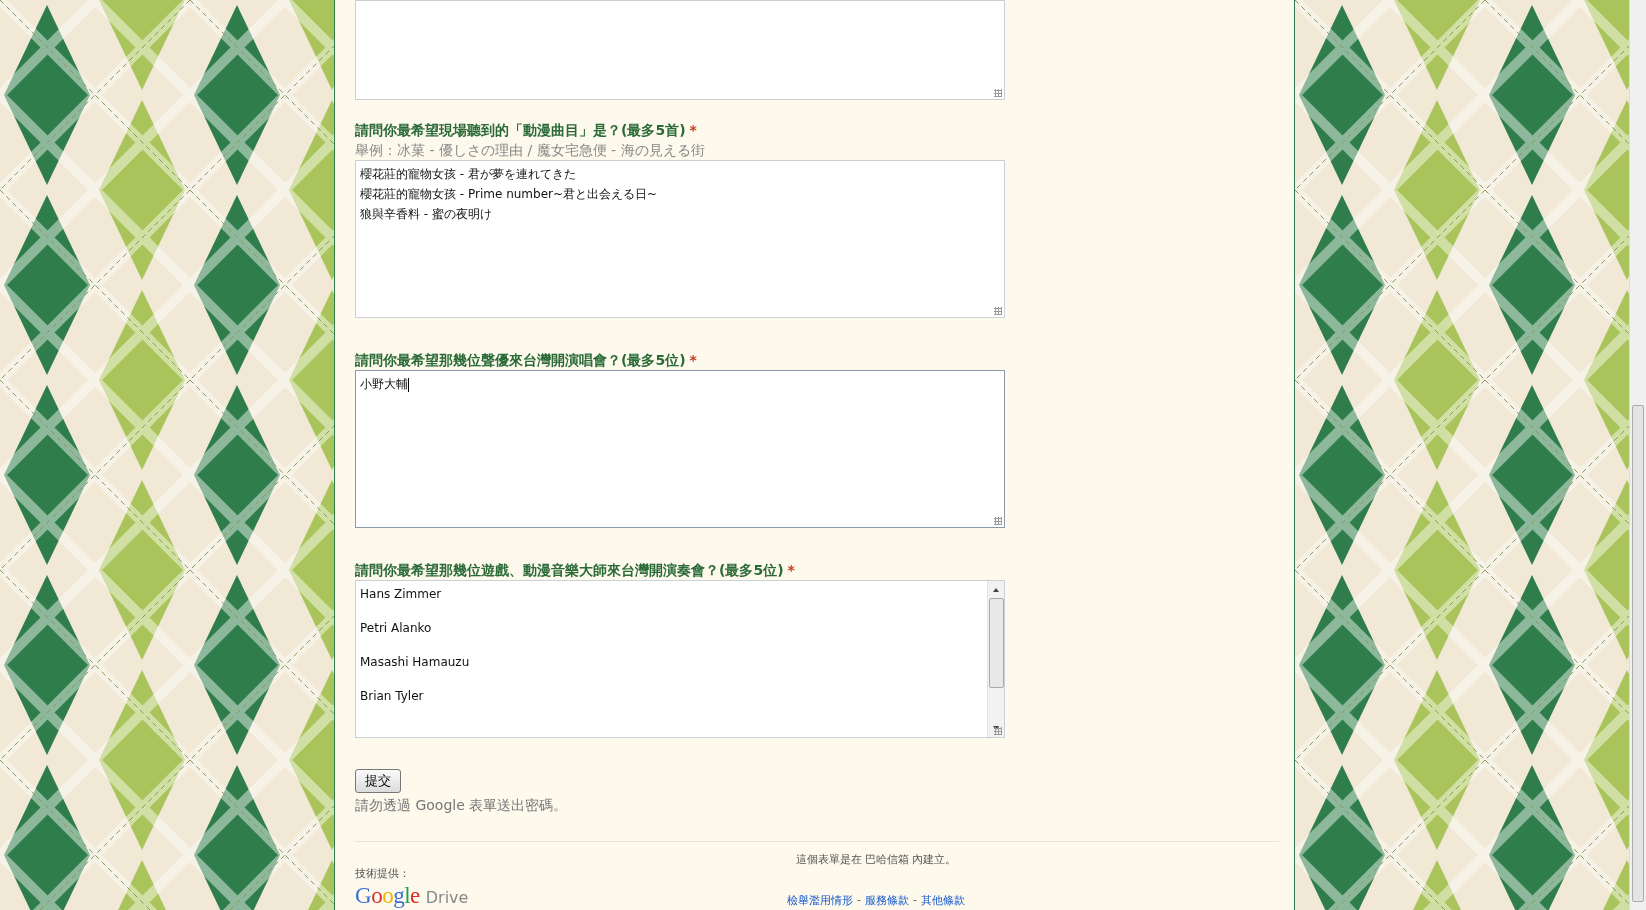  I want to click on question-label: 請問你最希望那幾位聲優來台灣開演唱會？(最多5位), so click(520, 360).